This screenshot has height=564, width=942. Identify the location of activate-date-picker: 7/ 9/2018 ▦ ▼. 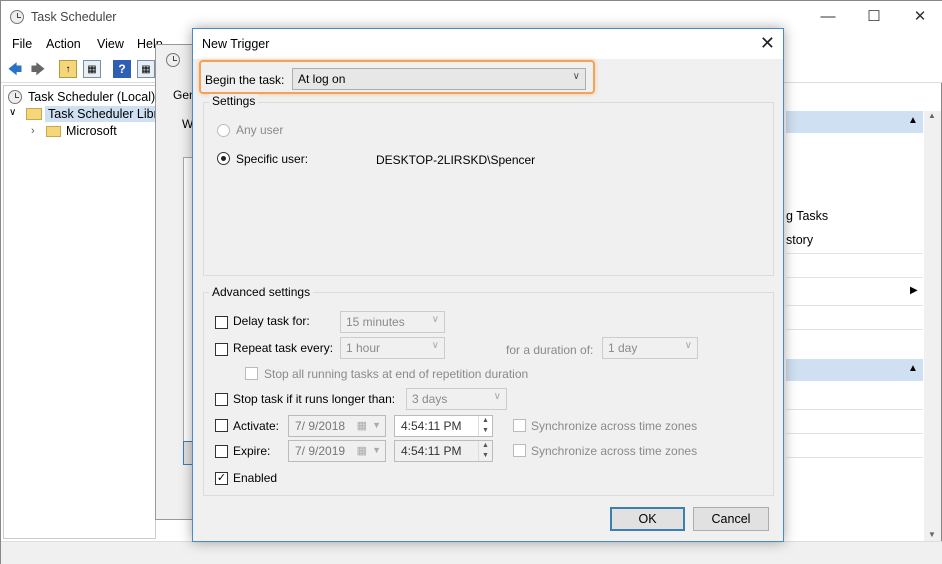
(337, 426).